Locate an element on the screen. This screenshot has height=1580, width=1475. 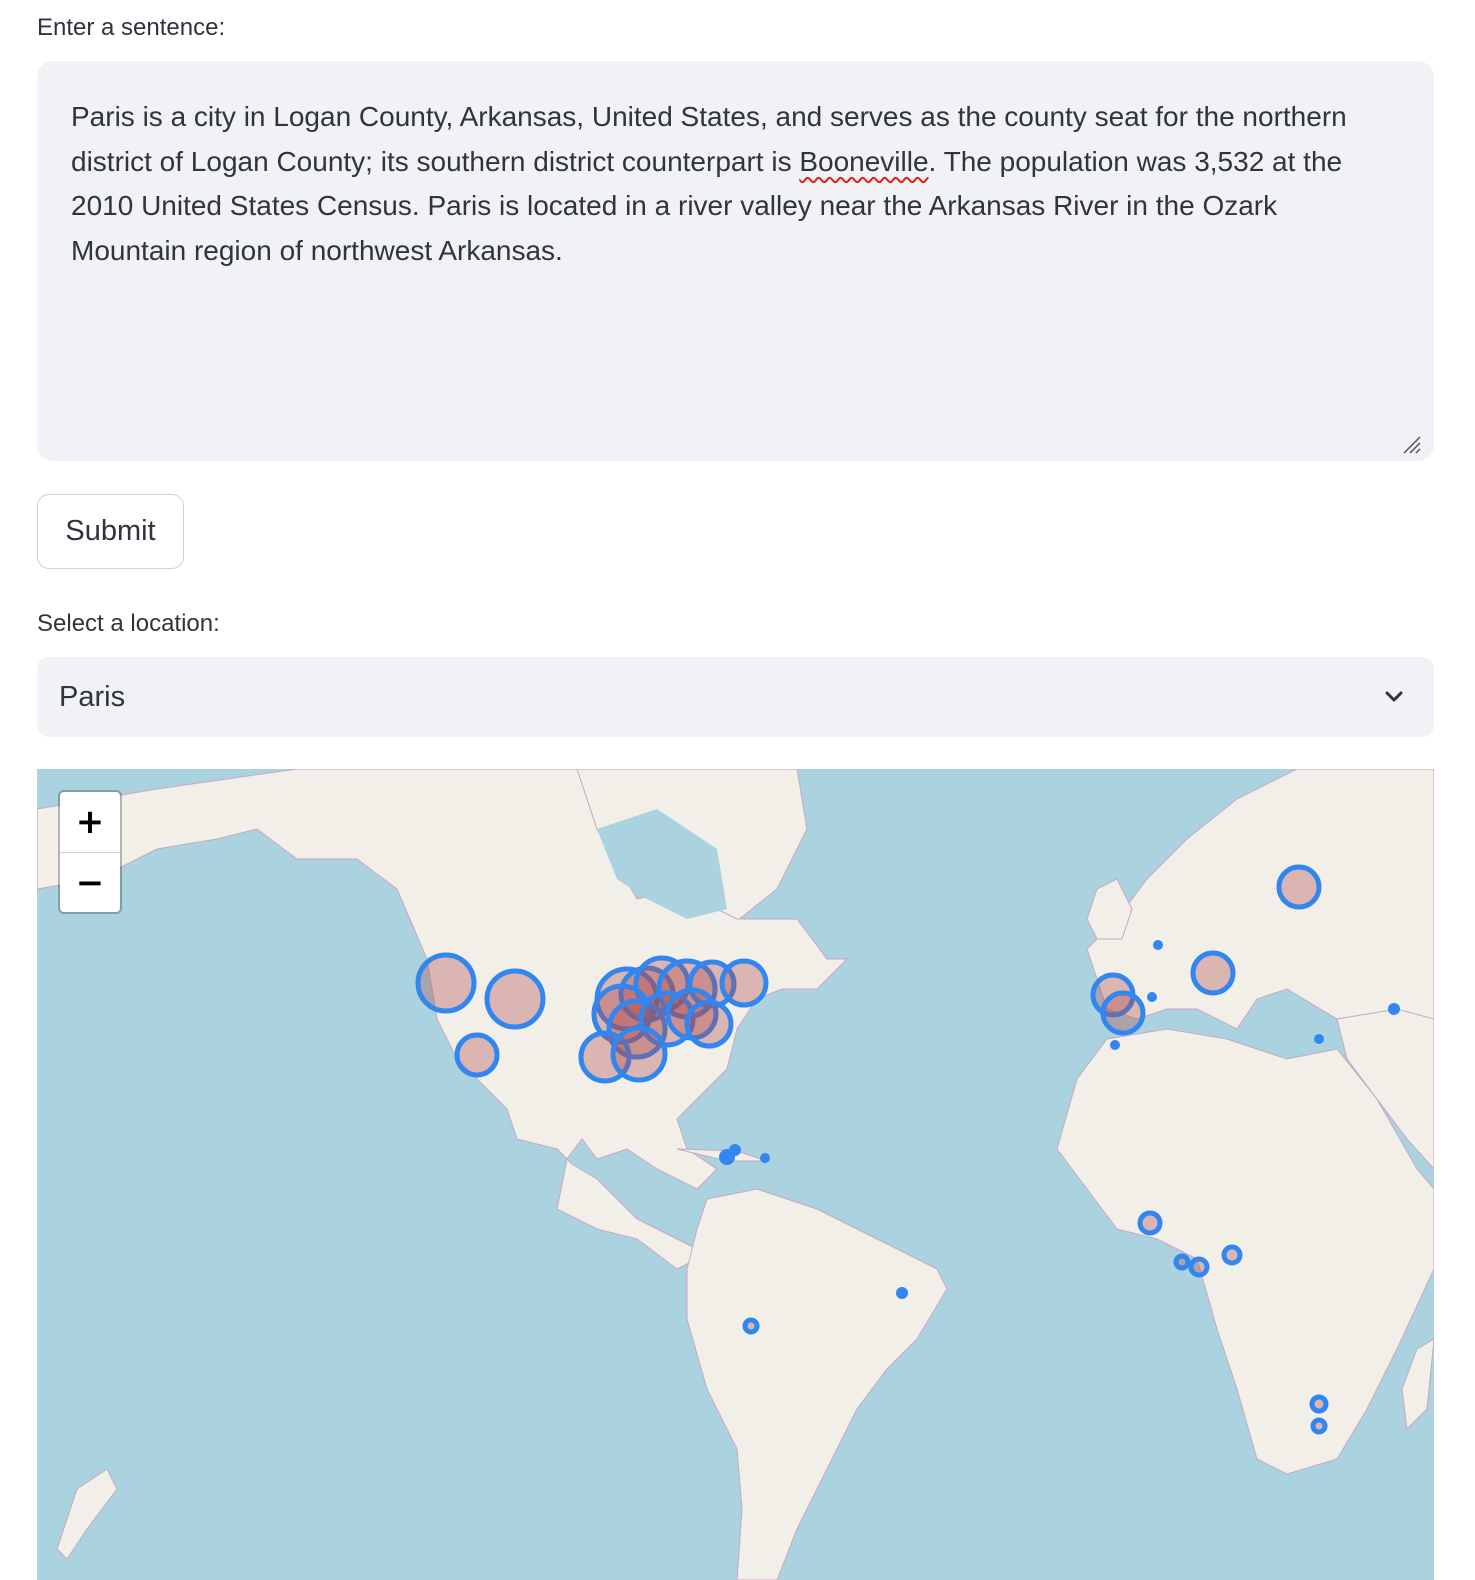
location-select: Paris is located at coordinates (735, 697).